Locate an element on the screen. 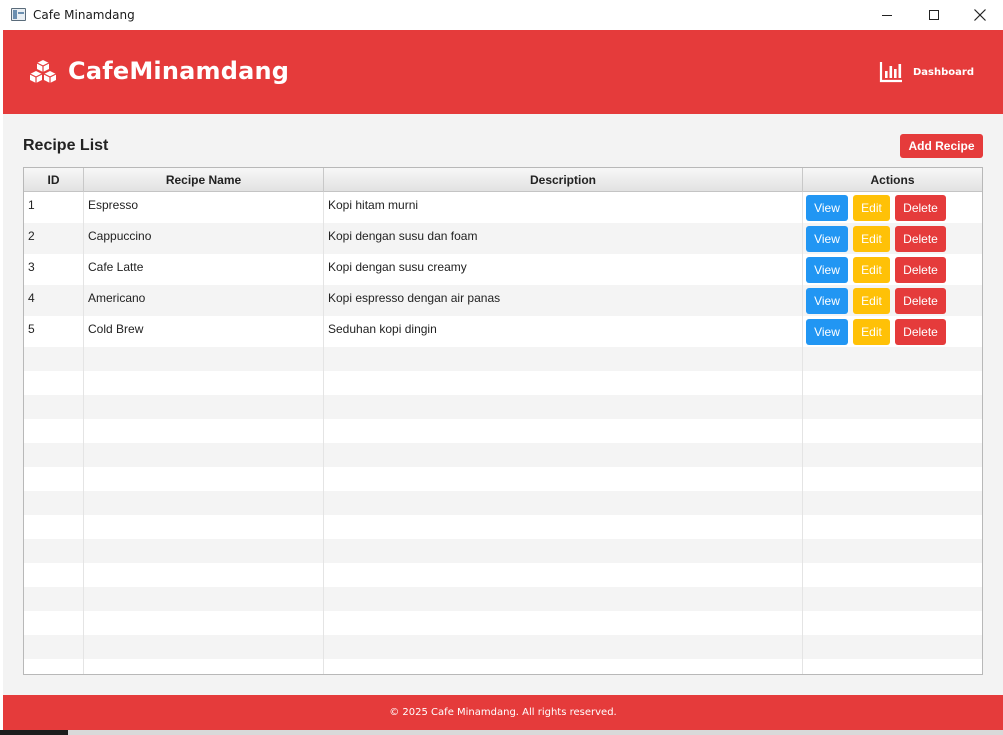 This screenshot has width=1003, height=735. taskbar-edge is located at coordinates (501, 732).